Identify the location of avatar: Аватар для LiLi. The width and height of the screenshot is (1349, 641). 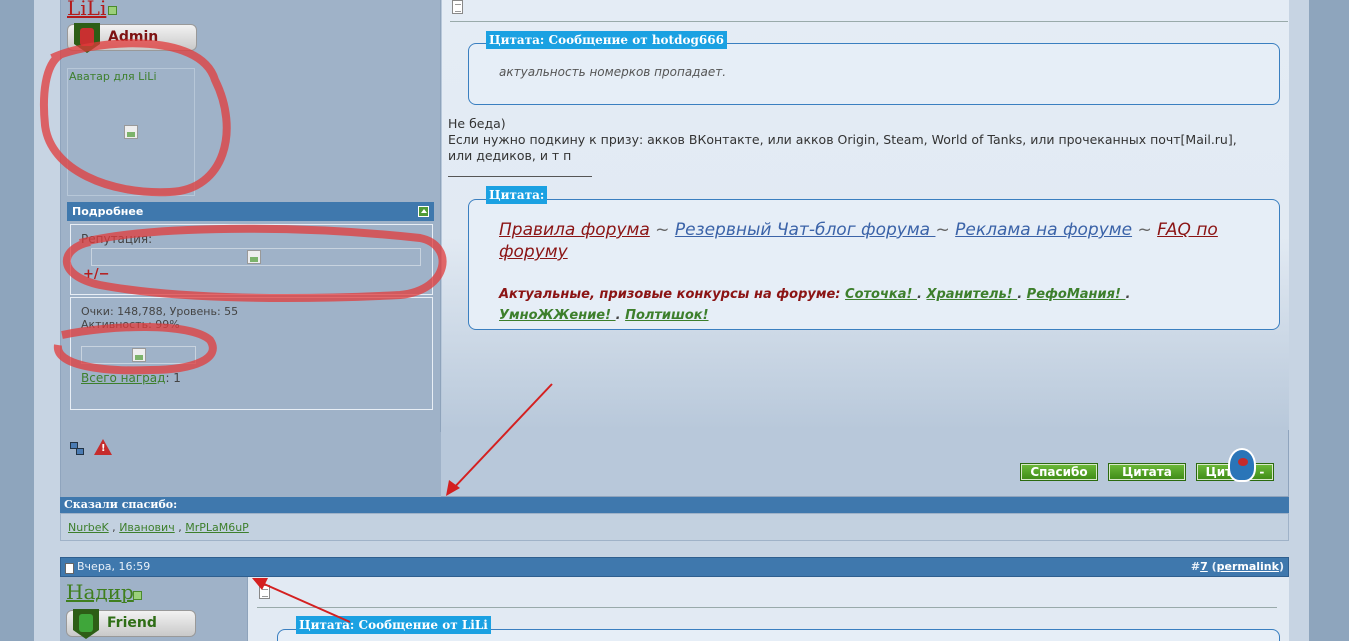
(131, 132).